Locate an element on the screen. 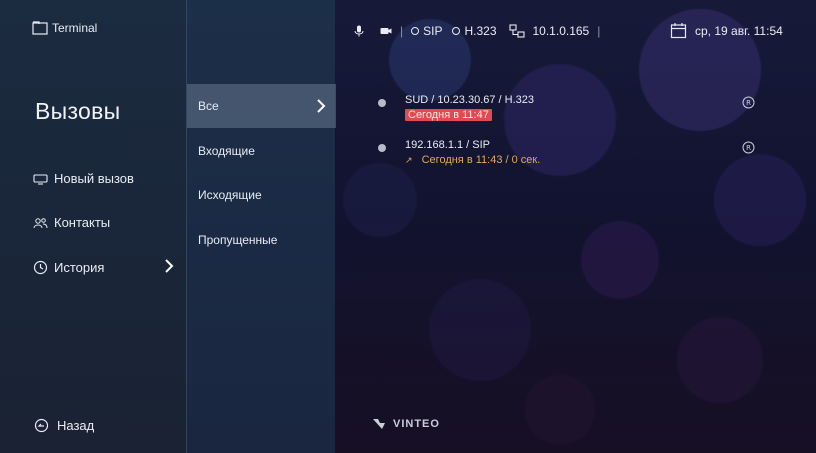  camera-icon is located at coordinates (386, 31).